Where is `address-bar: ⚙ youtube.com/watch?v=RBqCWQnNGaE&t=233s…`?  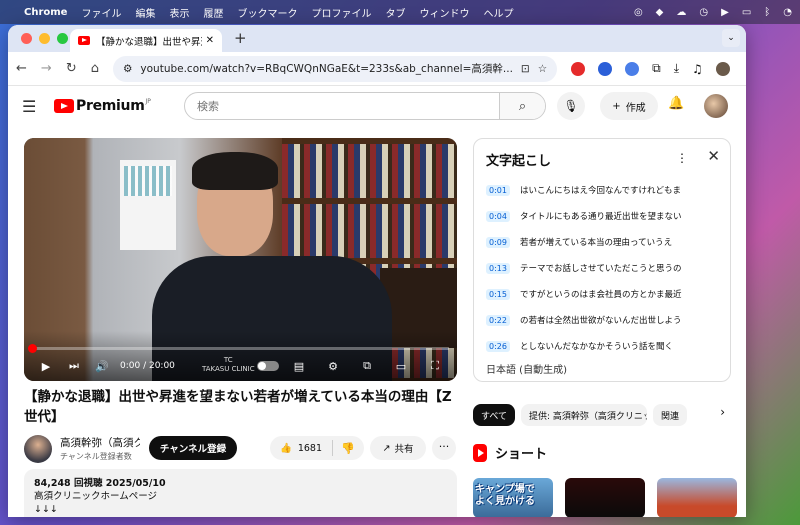
address-bar: ⚙ youtube.com/watch?v=RBqCWQnNGaE&t=233s… is located at coordinates (335, 68).